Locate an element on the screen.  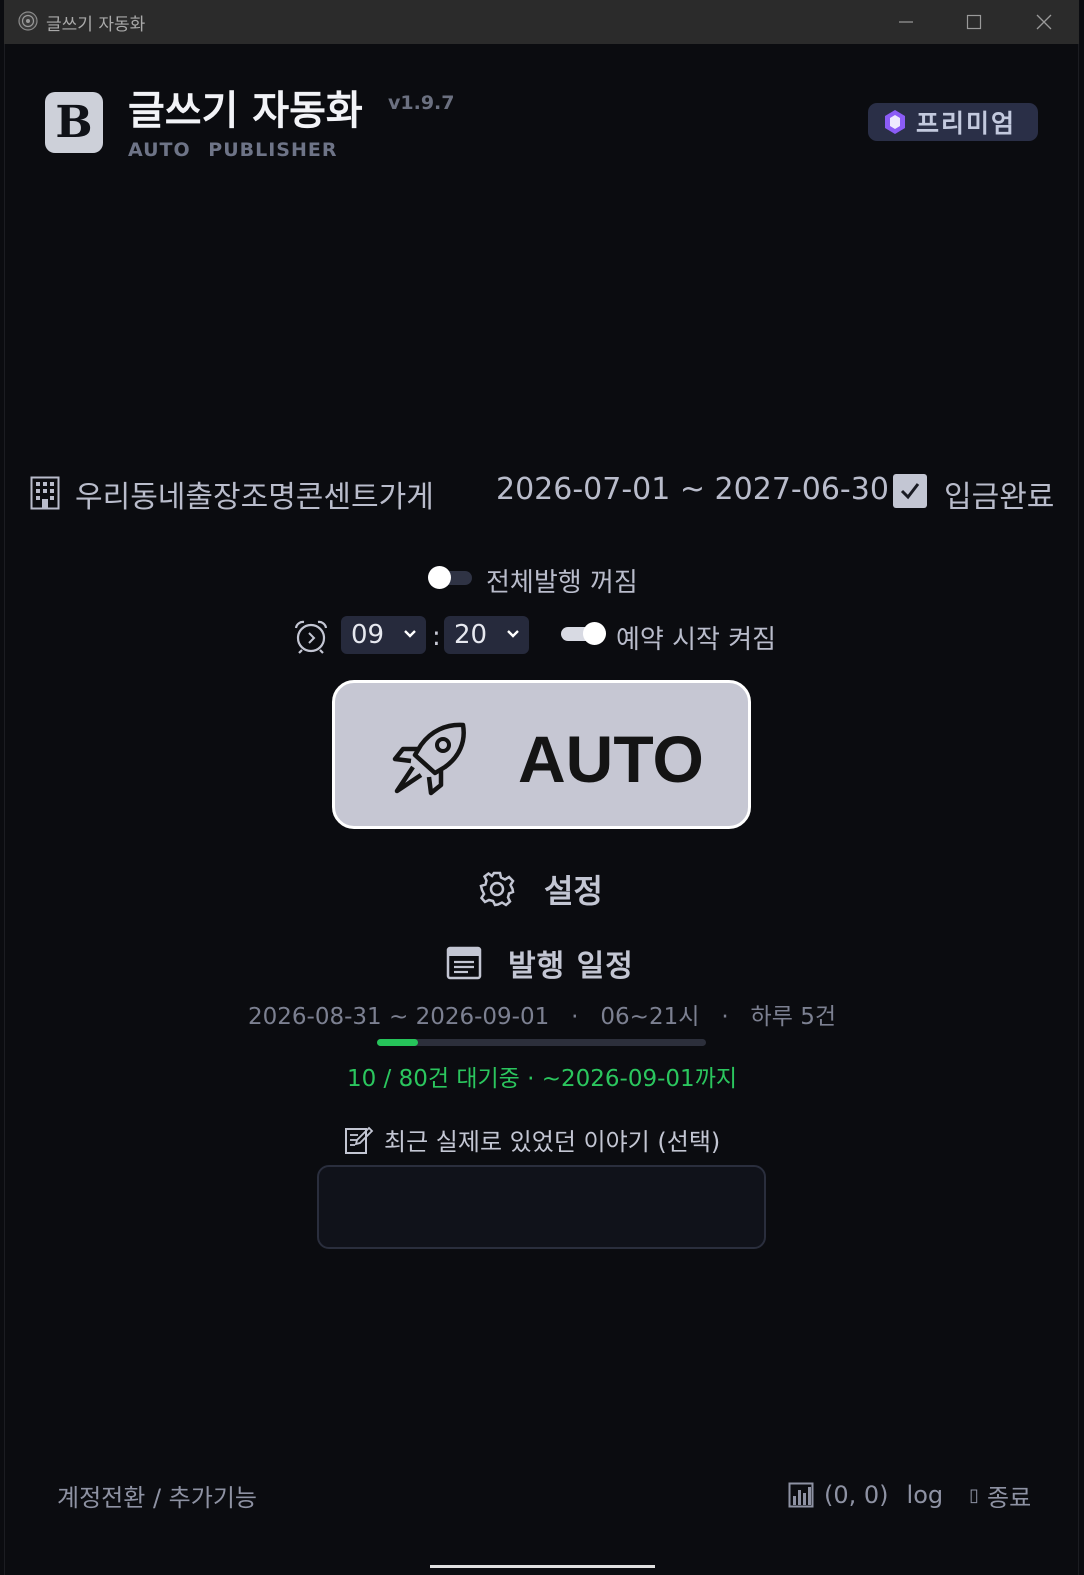
window-title: 글쓰기 자동화 is located at coordinates (96, 25).